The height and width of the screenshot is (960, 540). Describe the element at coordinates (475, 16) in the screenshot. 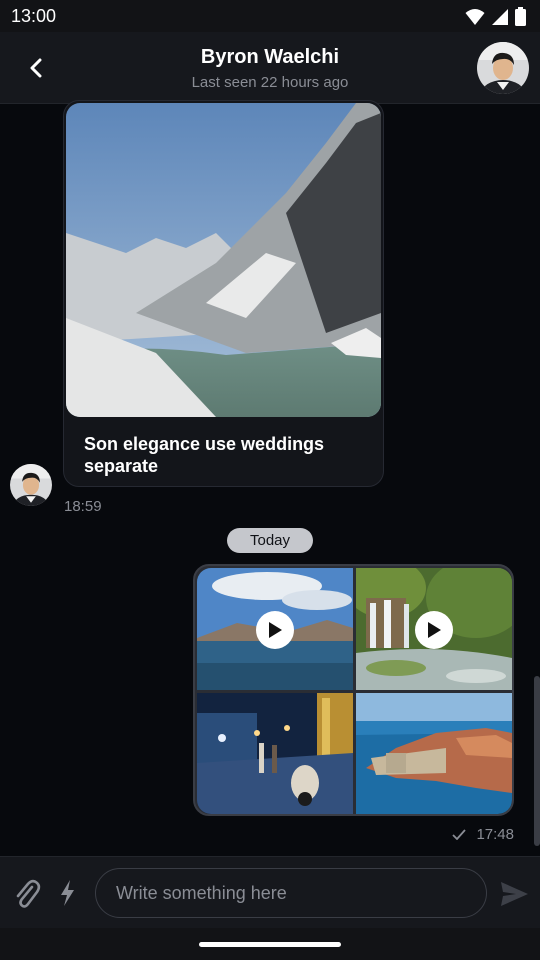

I see `wifi-icon` at that location.